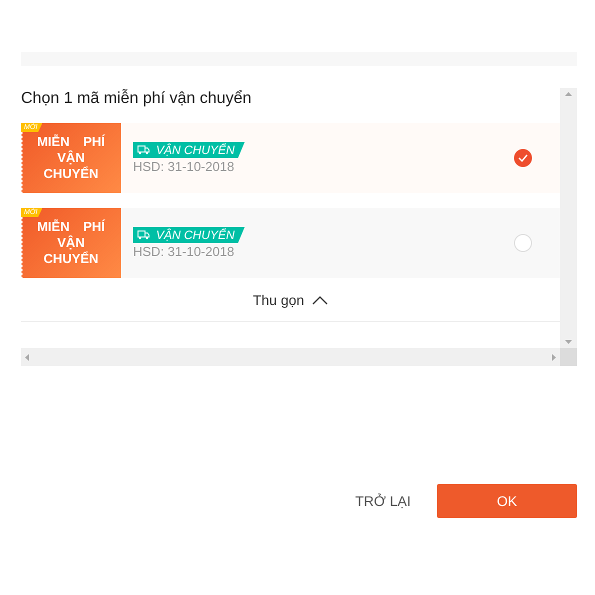 The image size is (595, 595). Describe the element at coordinates (568, 94) in the screenshot. I see `scroll-up-icon` at that location.